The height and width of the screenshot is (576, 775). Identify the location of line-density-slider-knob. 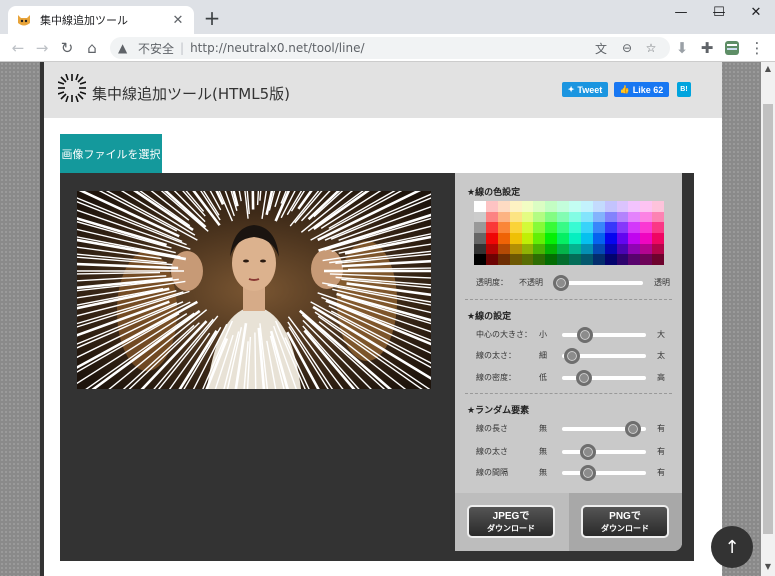
(583, 378).